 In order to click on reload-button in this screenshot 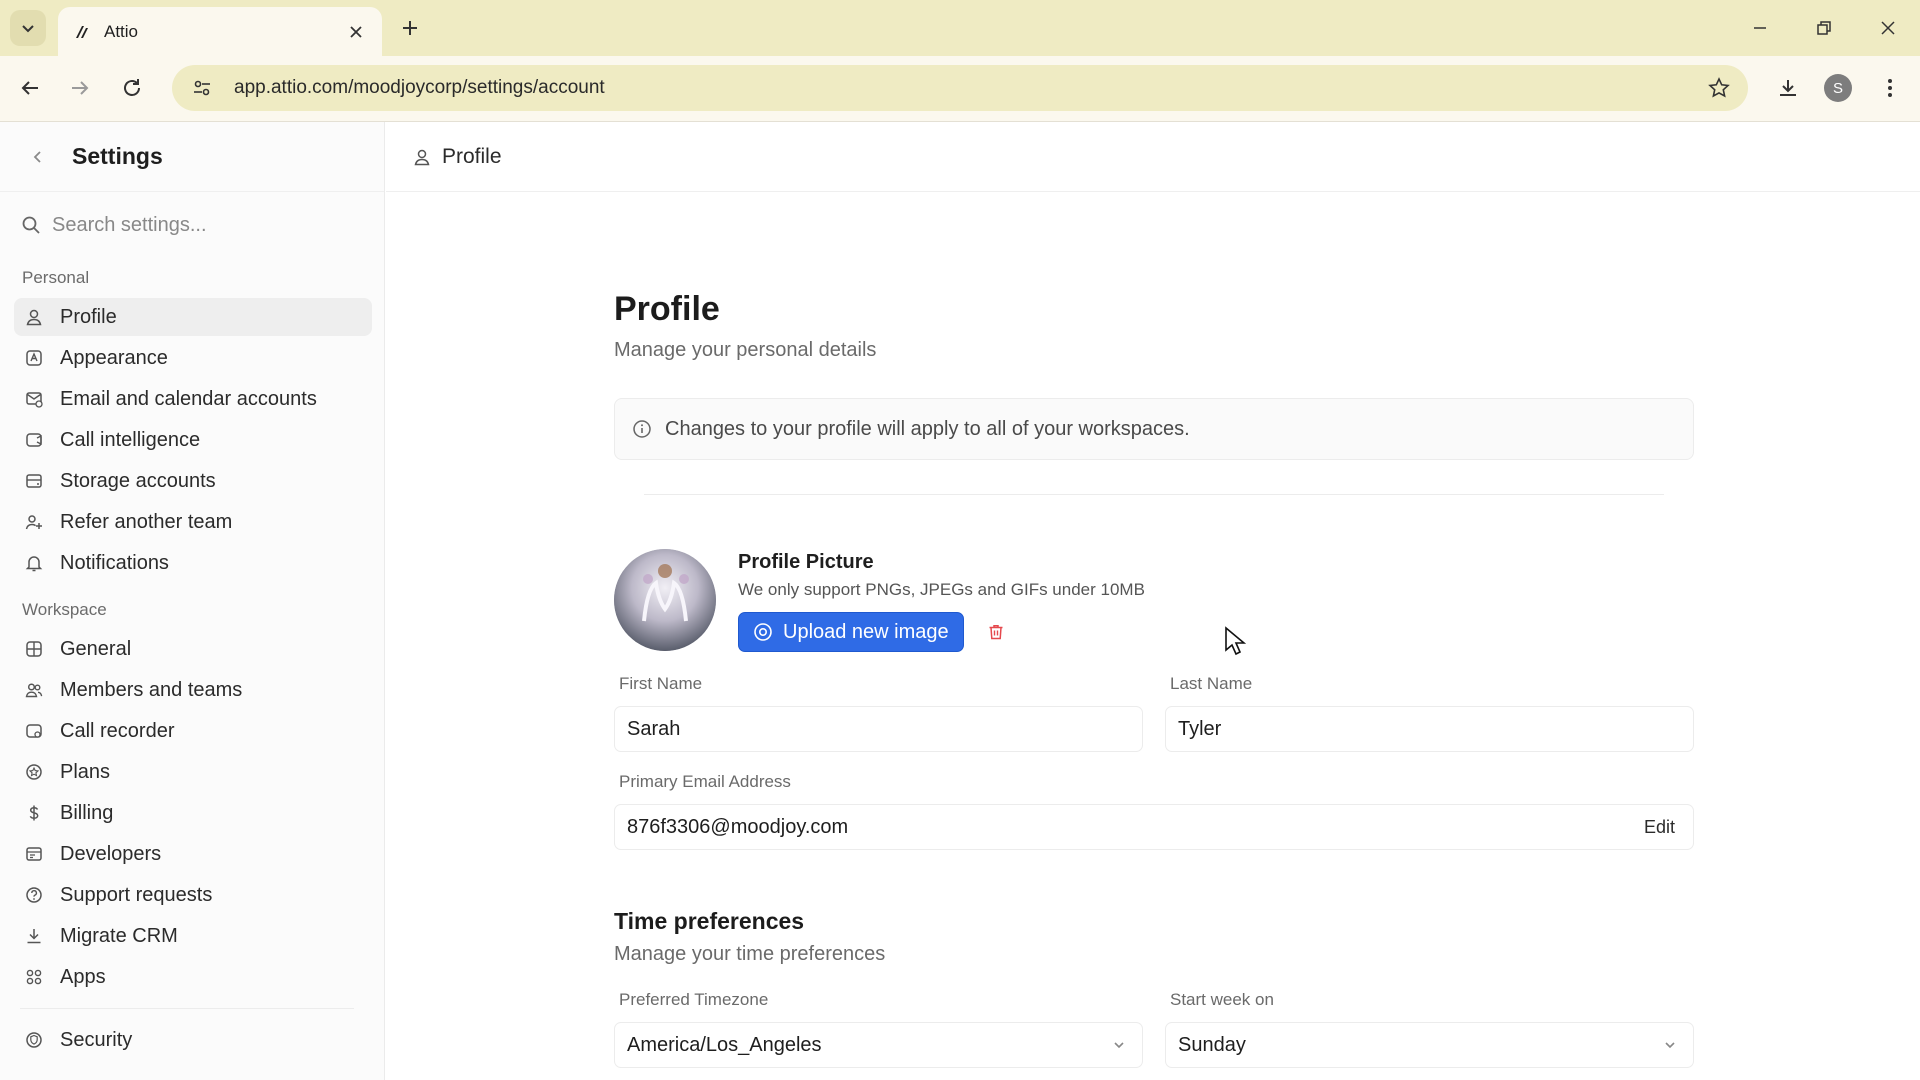, I will do `click(132, 88)`.